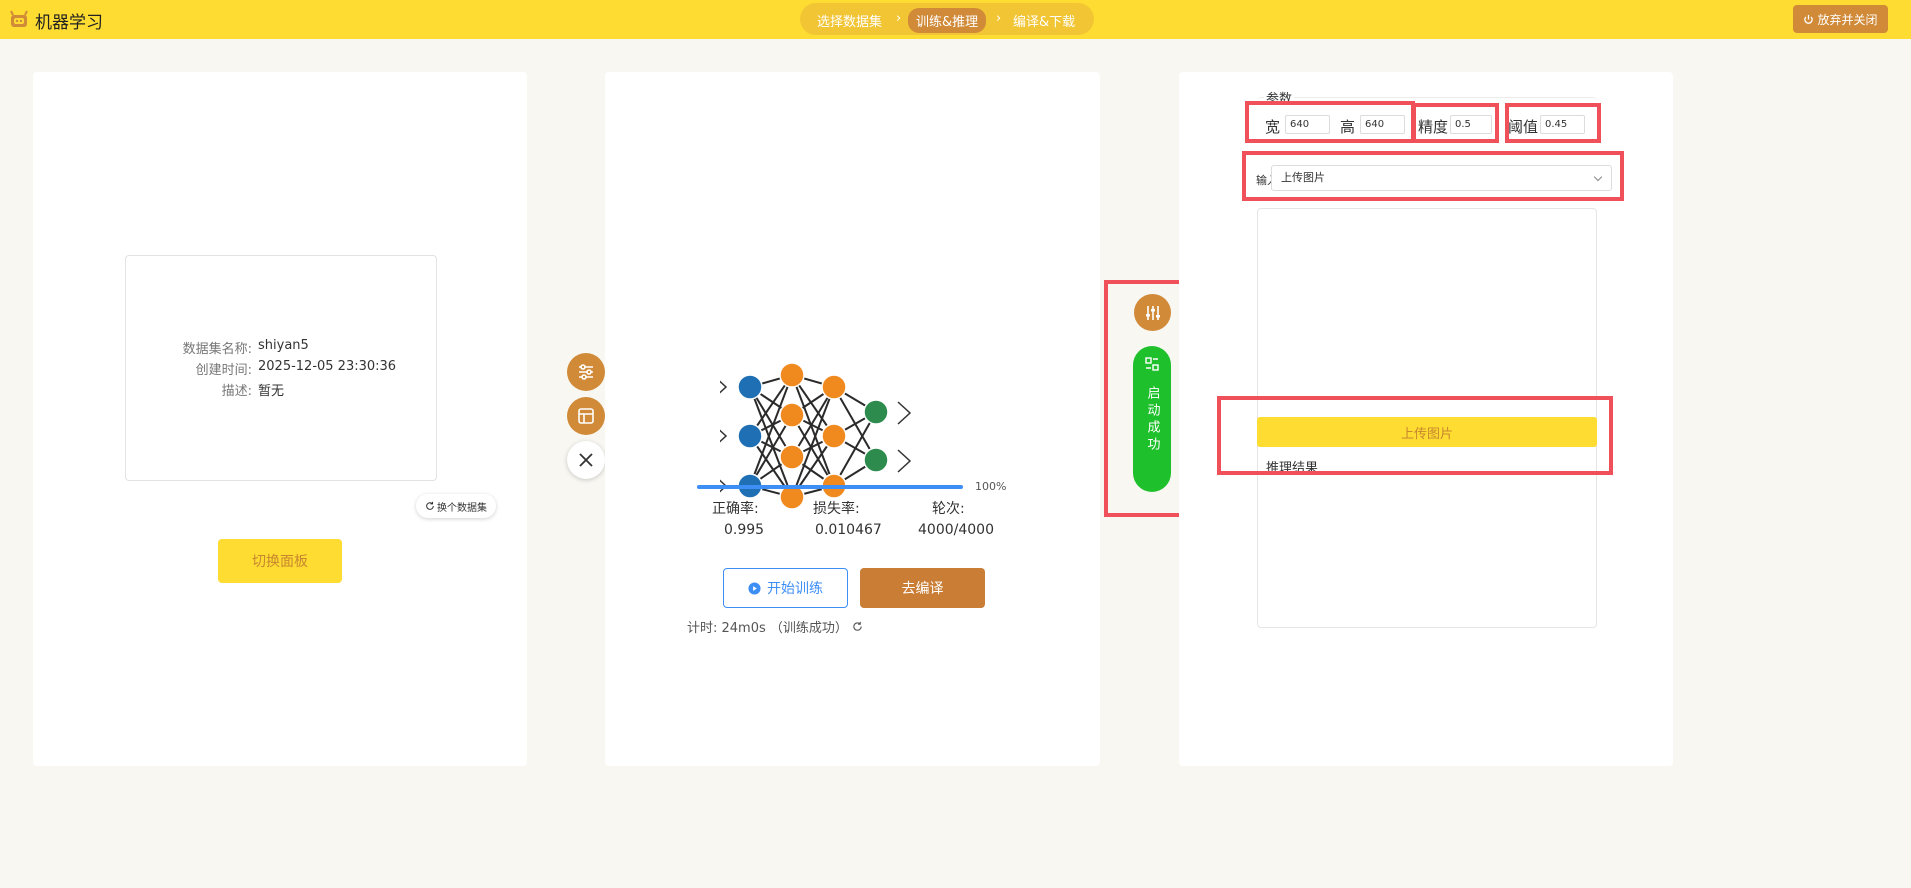  I want to click on loss-value: 0.010467, so click(848, 530).